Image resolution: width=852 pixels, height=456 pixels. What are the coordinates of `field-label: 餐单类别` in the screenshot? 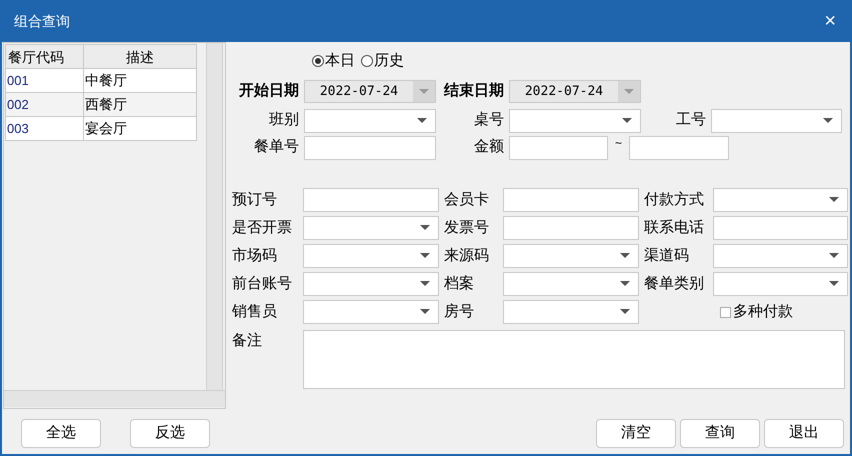 It's located at (674, 284).